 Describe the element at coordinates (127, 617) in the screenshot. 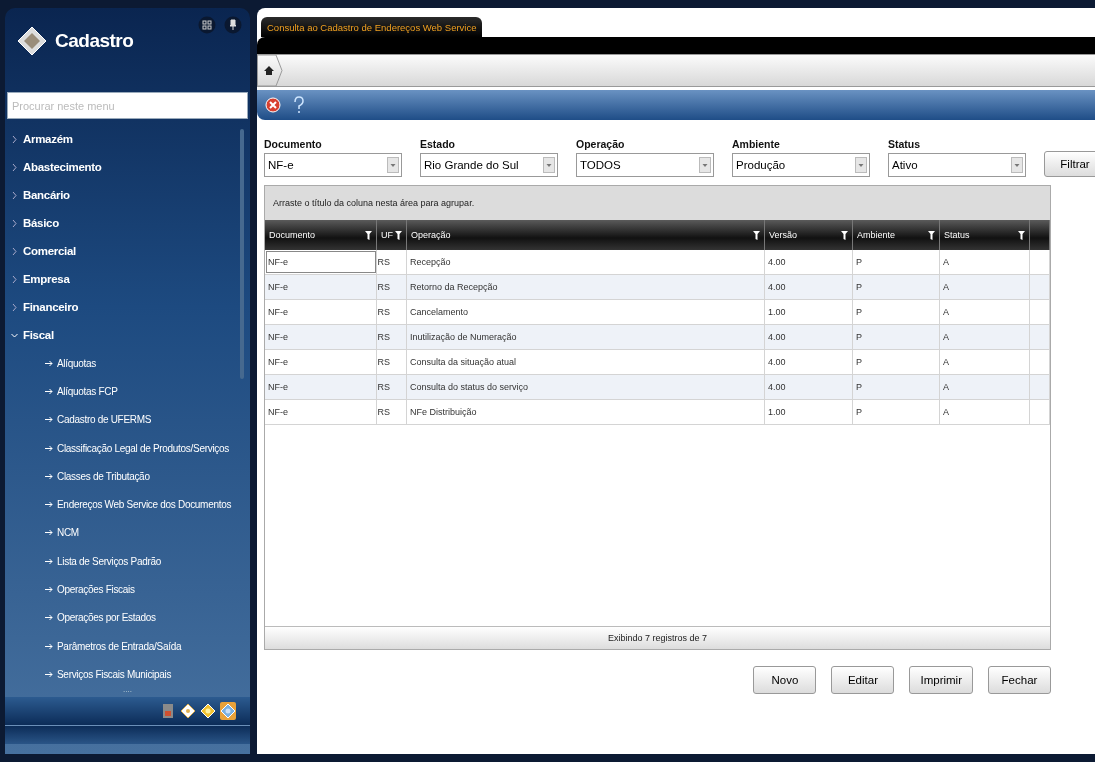

I see `submenu-item: Operações por Estados` at that location.